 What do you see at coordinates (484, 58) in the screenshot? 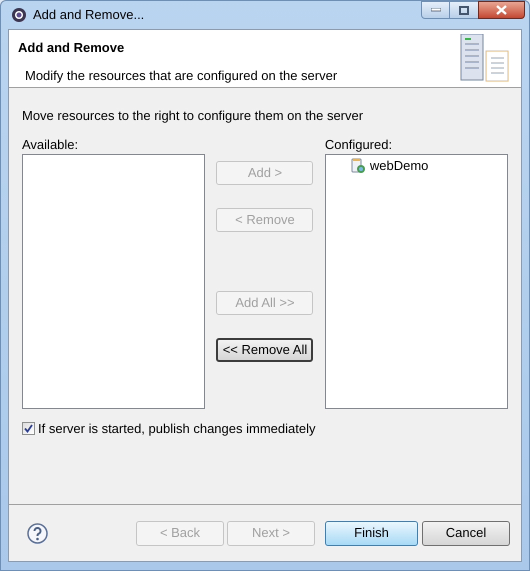
I see `server-icon` at bounding box center [484, 58].